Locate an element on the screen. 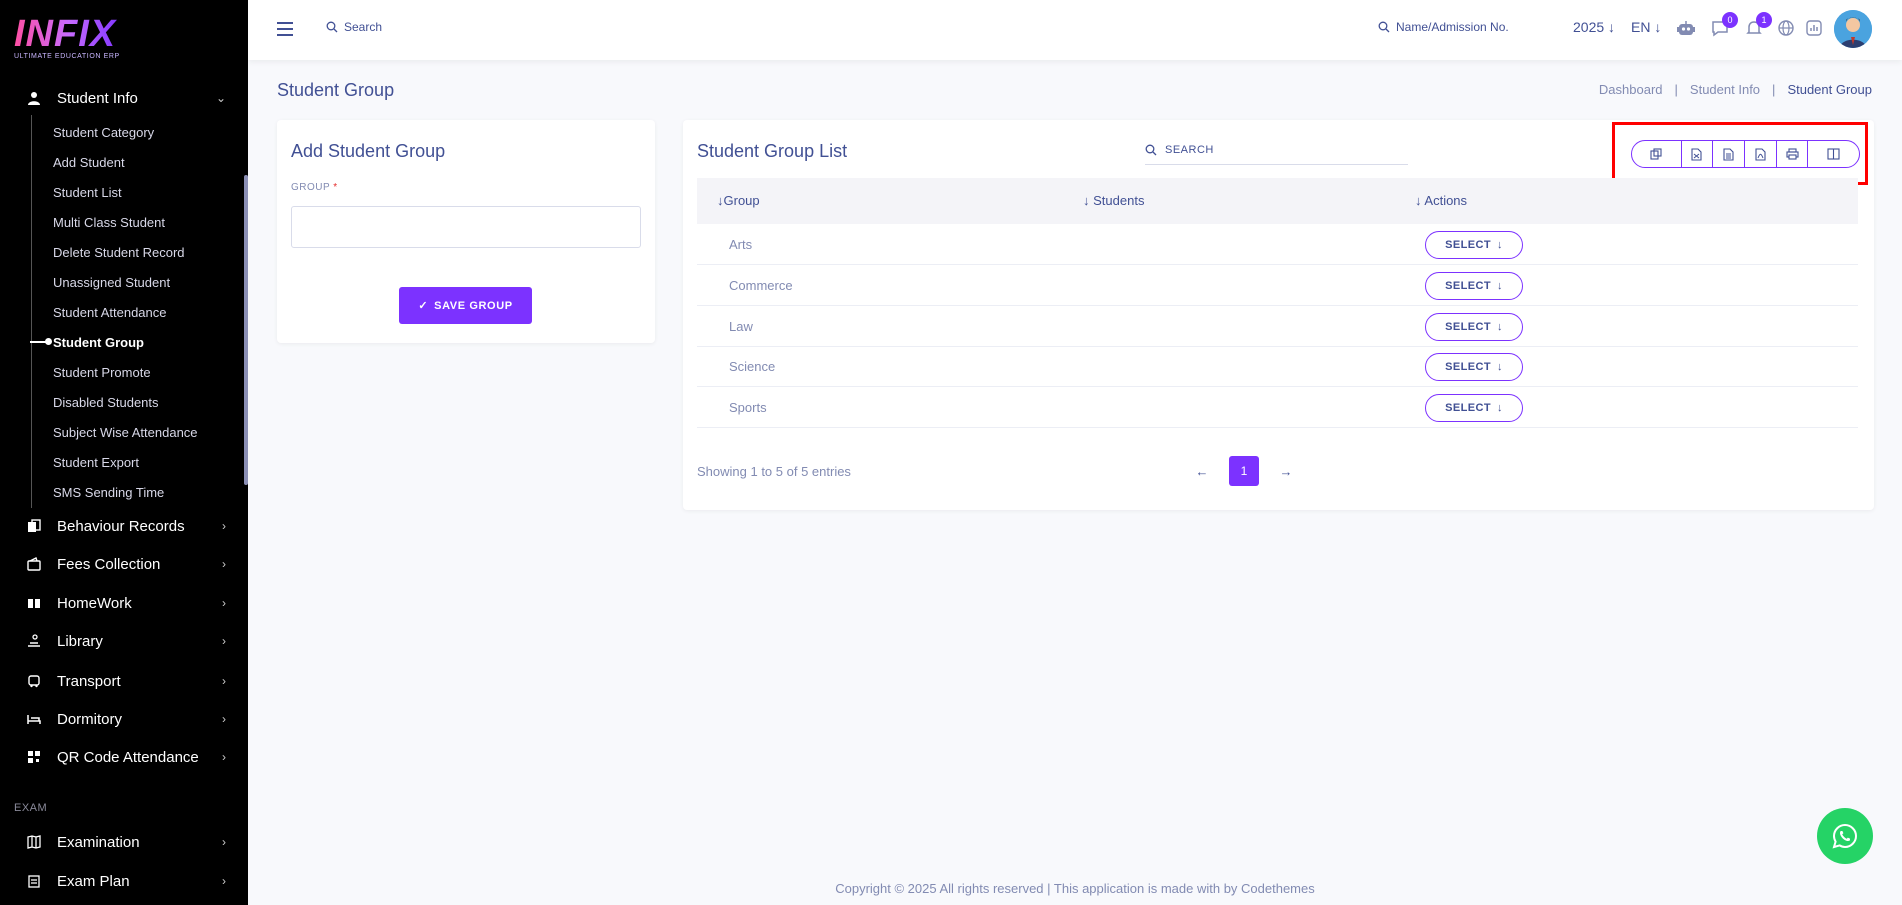 The height and width of the screenshot is (905, 1902). column-group-label: Group is located at coordinates (741, 200).